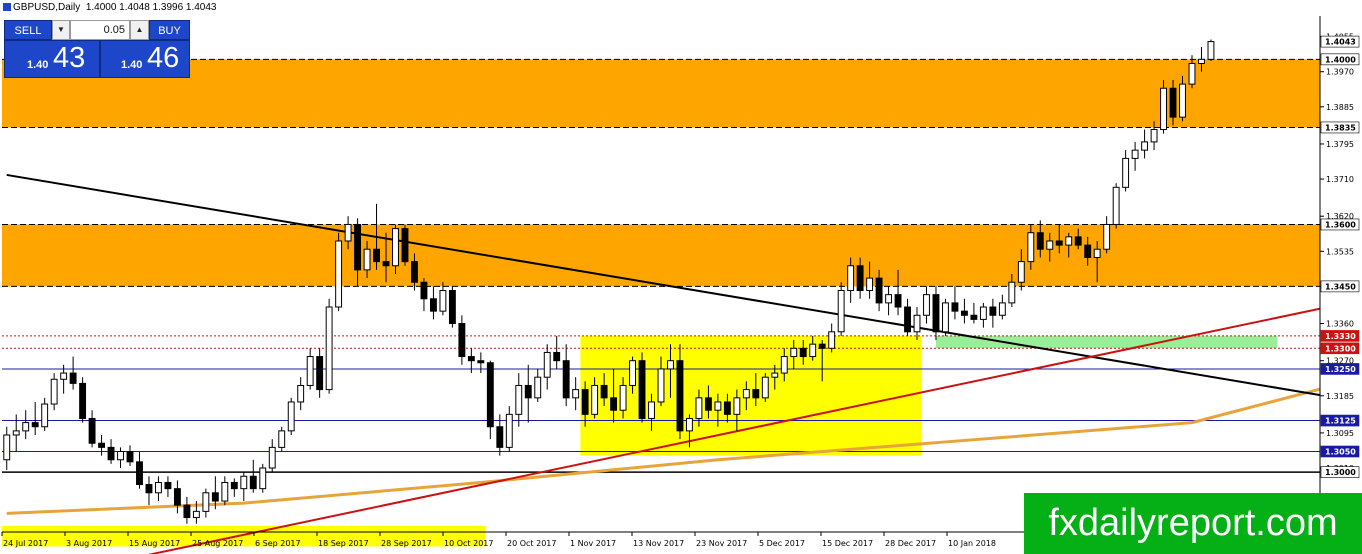 This screenshot has width=1362, height=554. What do you see at coordinates (972, 543) in the screenshot?
I see `time-tick-label: 10 Jan 2018` at bounding box center [972, 543].